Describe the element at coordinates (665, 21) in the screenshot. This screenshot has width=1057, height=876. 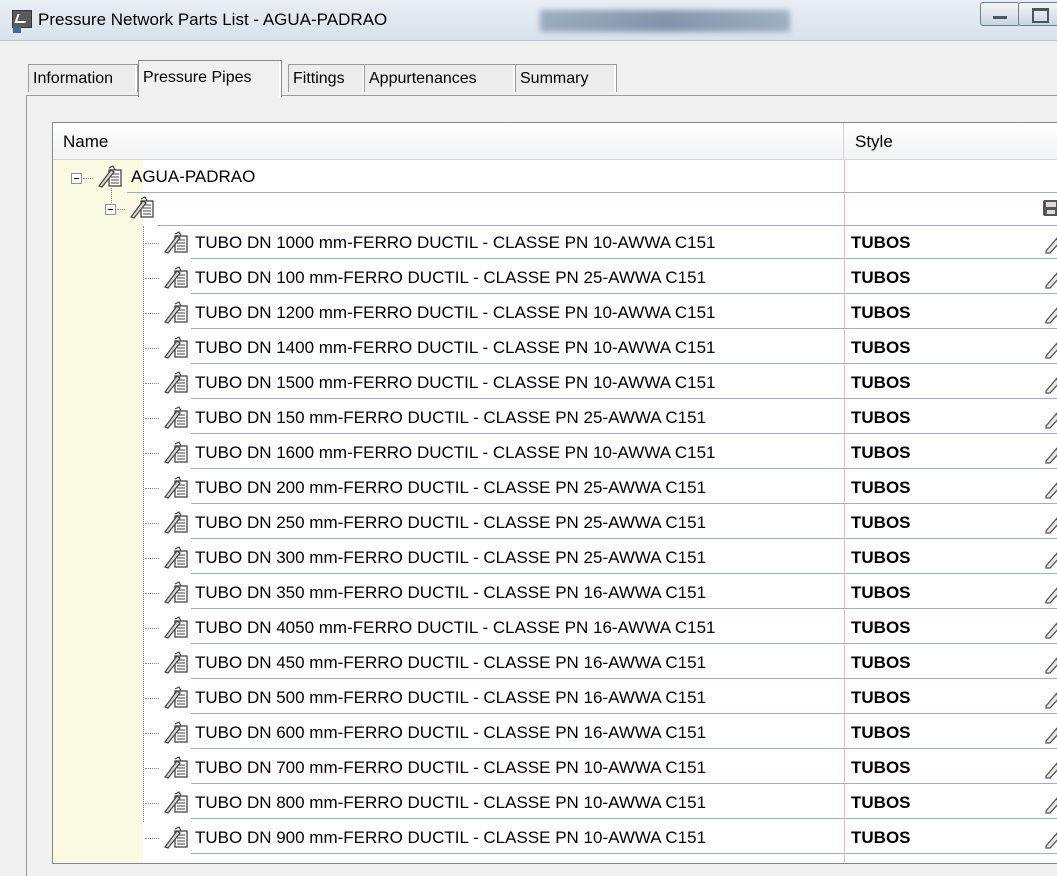
I see `blurred-background-window` at that location.